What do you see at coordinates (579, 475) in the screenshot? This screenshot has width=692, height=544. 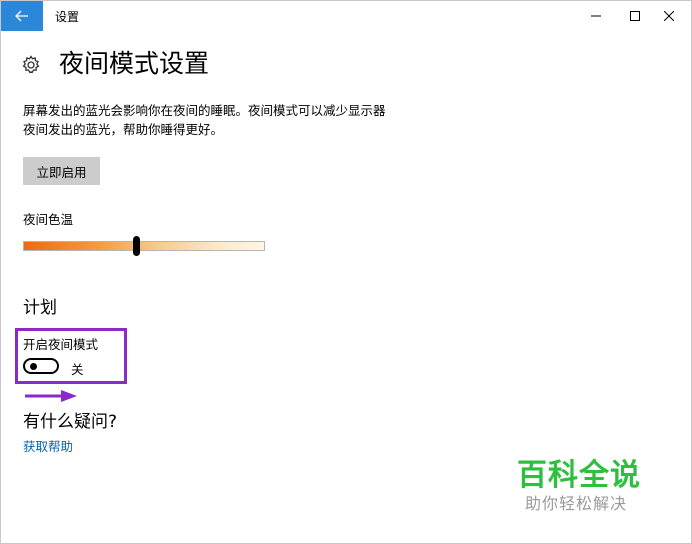 I see `watermark-logo-text: 百科全说` at bounding box center [579, 475].